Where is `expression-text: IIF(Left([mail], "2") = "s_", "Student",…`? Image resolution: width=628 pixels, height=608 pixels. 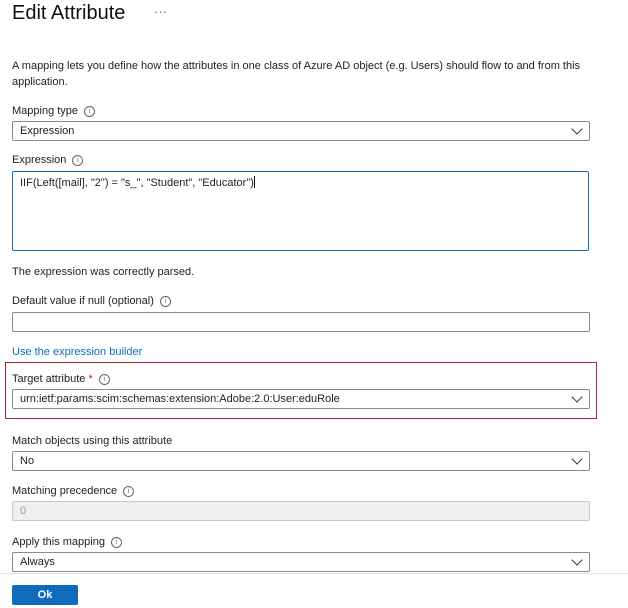 expression-text: IIF(Left([mail], "2") = "s_", "Student",… is located at coordinates (137, 183).